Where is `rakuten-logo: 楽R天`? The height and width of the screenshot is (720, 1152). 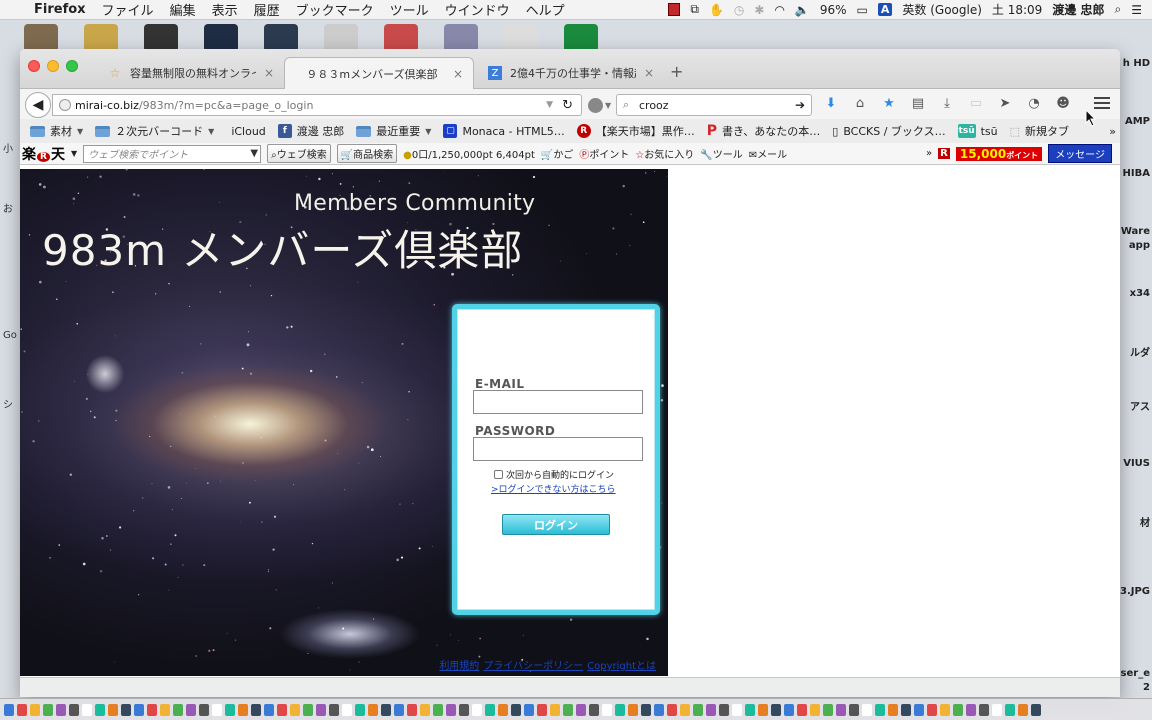 rakuten-logo: 楽R天 is located at coordinates (43, 154).